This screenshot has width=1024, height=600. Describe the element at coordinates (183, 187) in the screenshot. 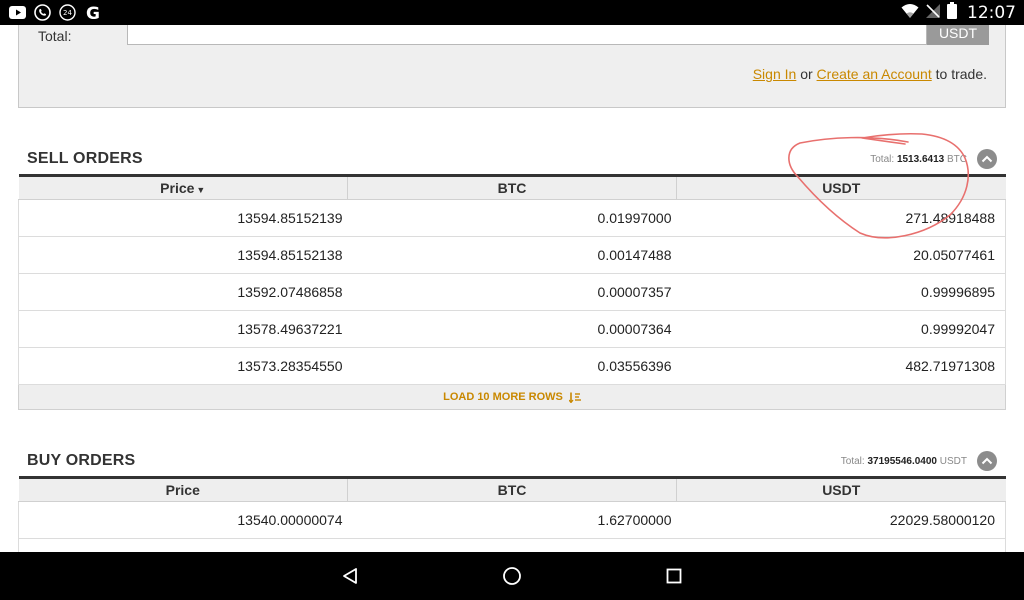

I see `sell-column-header-price: Price ▼` at that location.